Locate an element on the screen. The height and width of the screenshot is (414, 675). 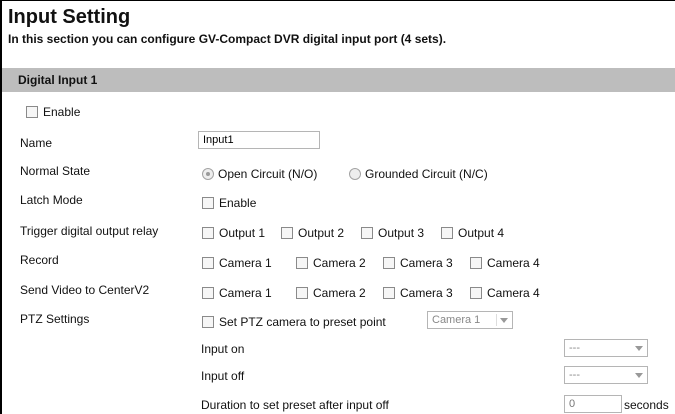
send-camera-1-option: Camera 1 is located at coordinates (237, 293).